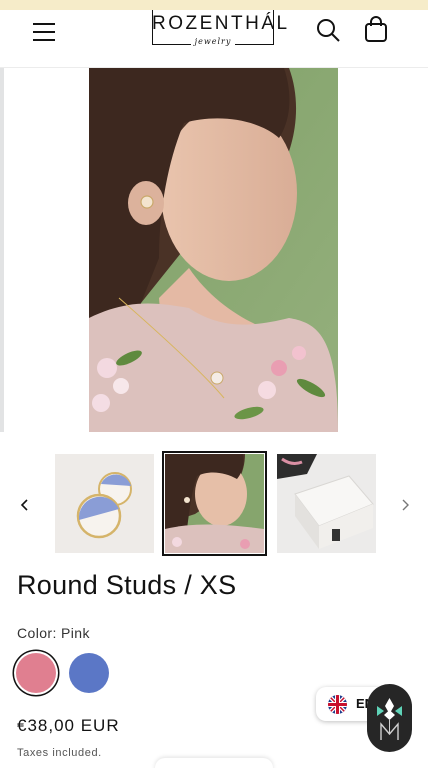 This screenshot has width=428, height=768. I want to click on brand-subtitle-text: jewelry, so click(213, 41).